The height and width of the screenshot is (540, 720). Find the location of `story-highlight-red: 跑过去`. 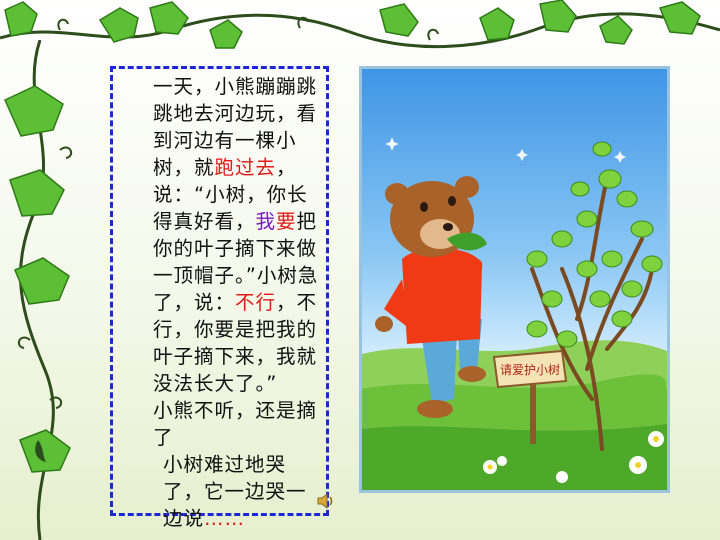

story-highlight-red: 跑过去 is located at coordinates (245, 167).